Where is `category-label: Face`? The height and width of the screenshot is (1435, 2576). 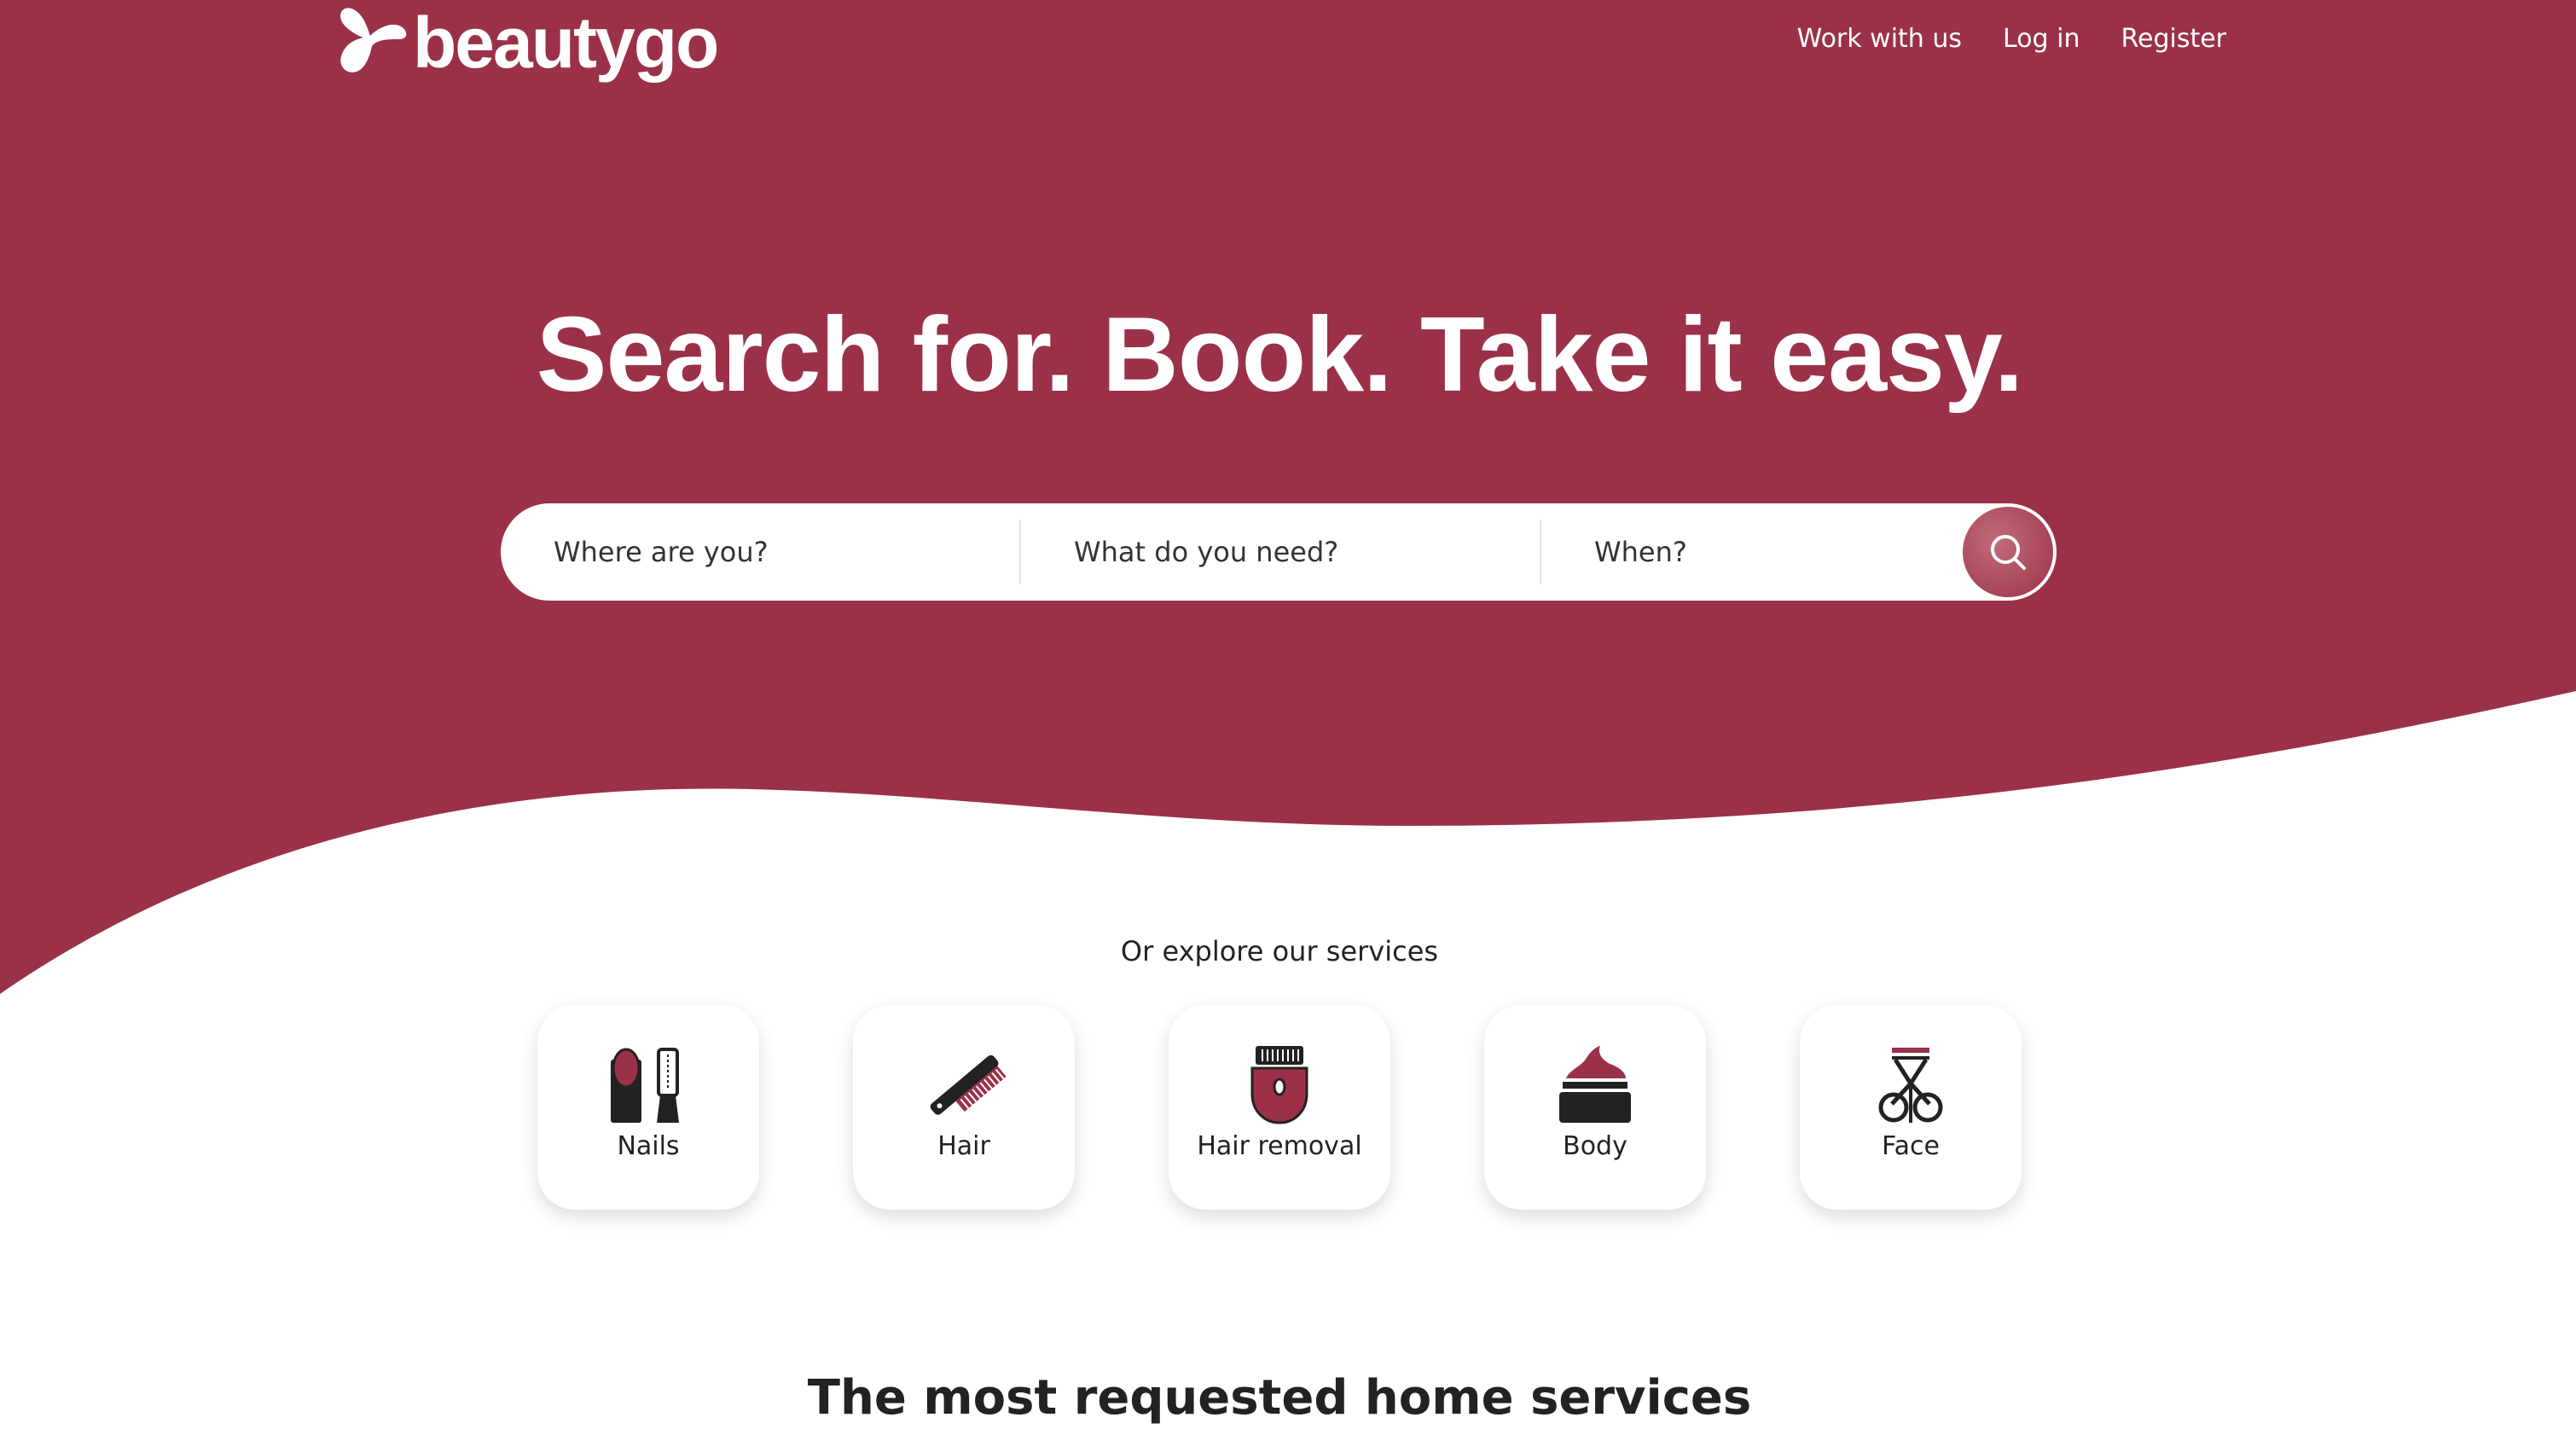 category-label: Face is located at coordinates (1911, 1146).